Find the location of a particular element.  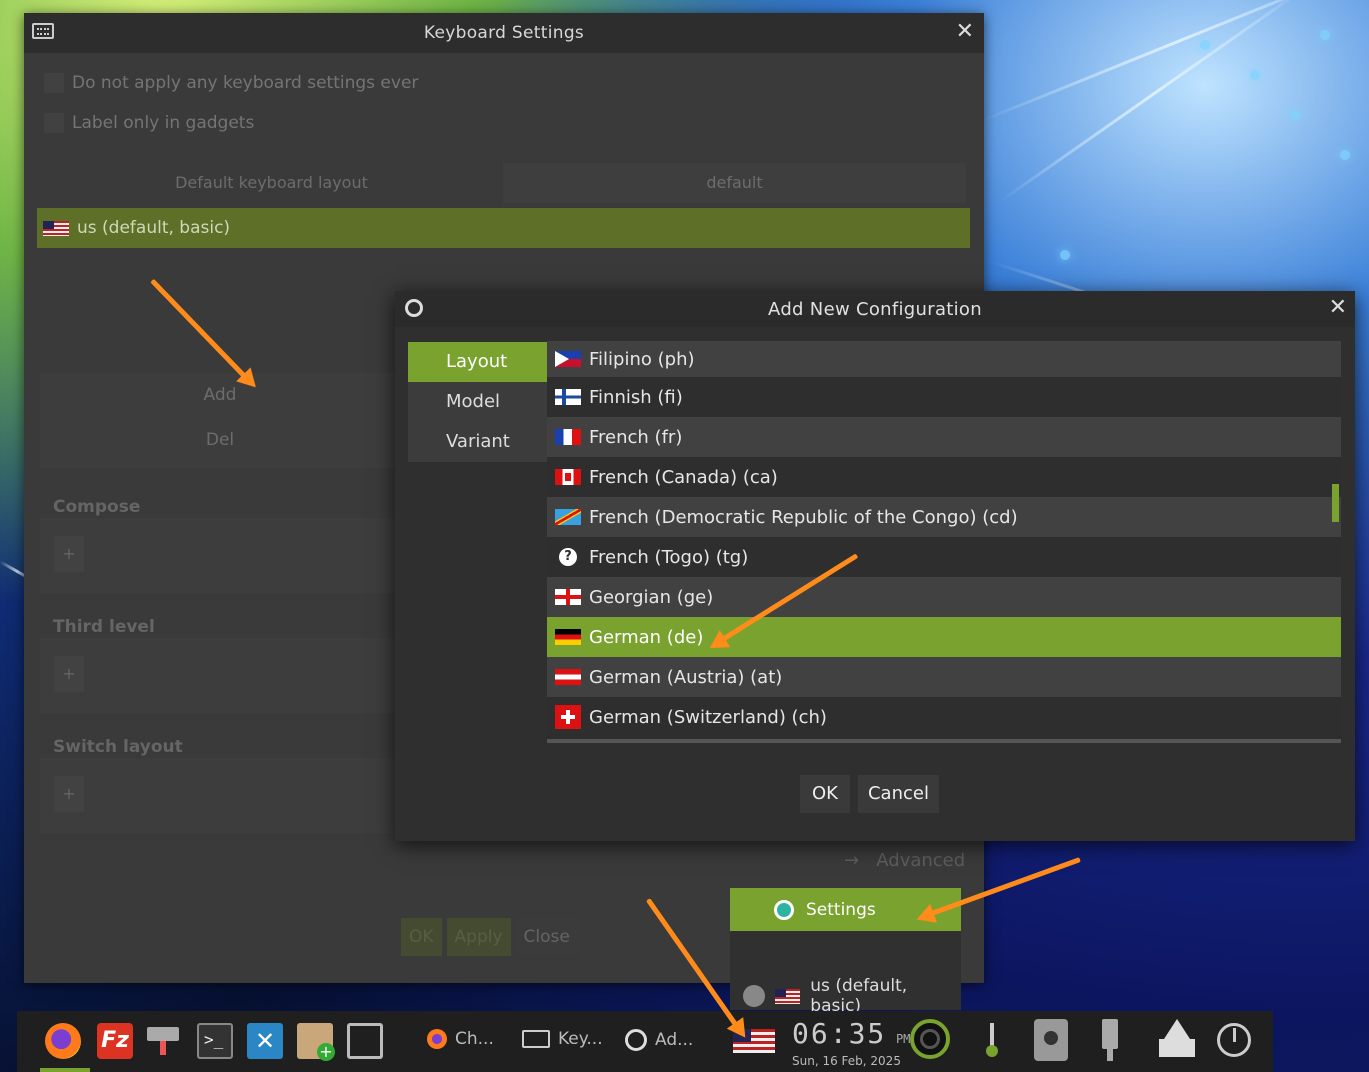

switch-layout-add-button: + is located at coordinates (69, 794).